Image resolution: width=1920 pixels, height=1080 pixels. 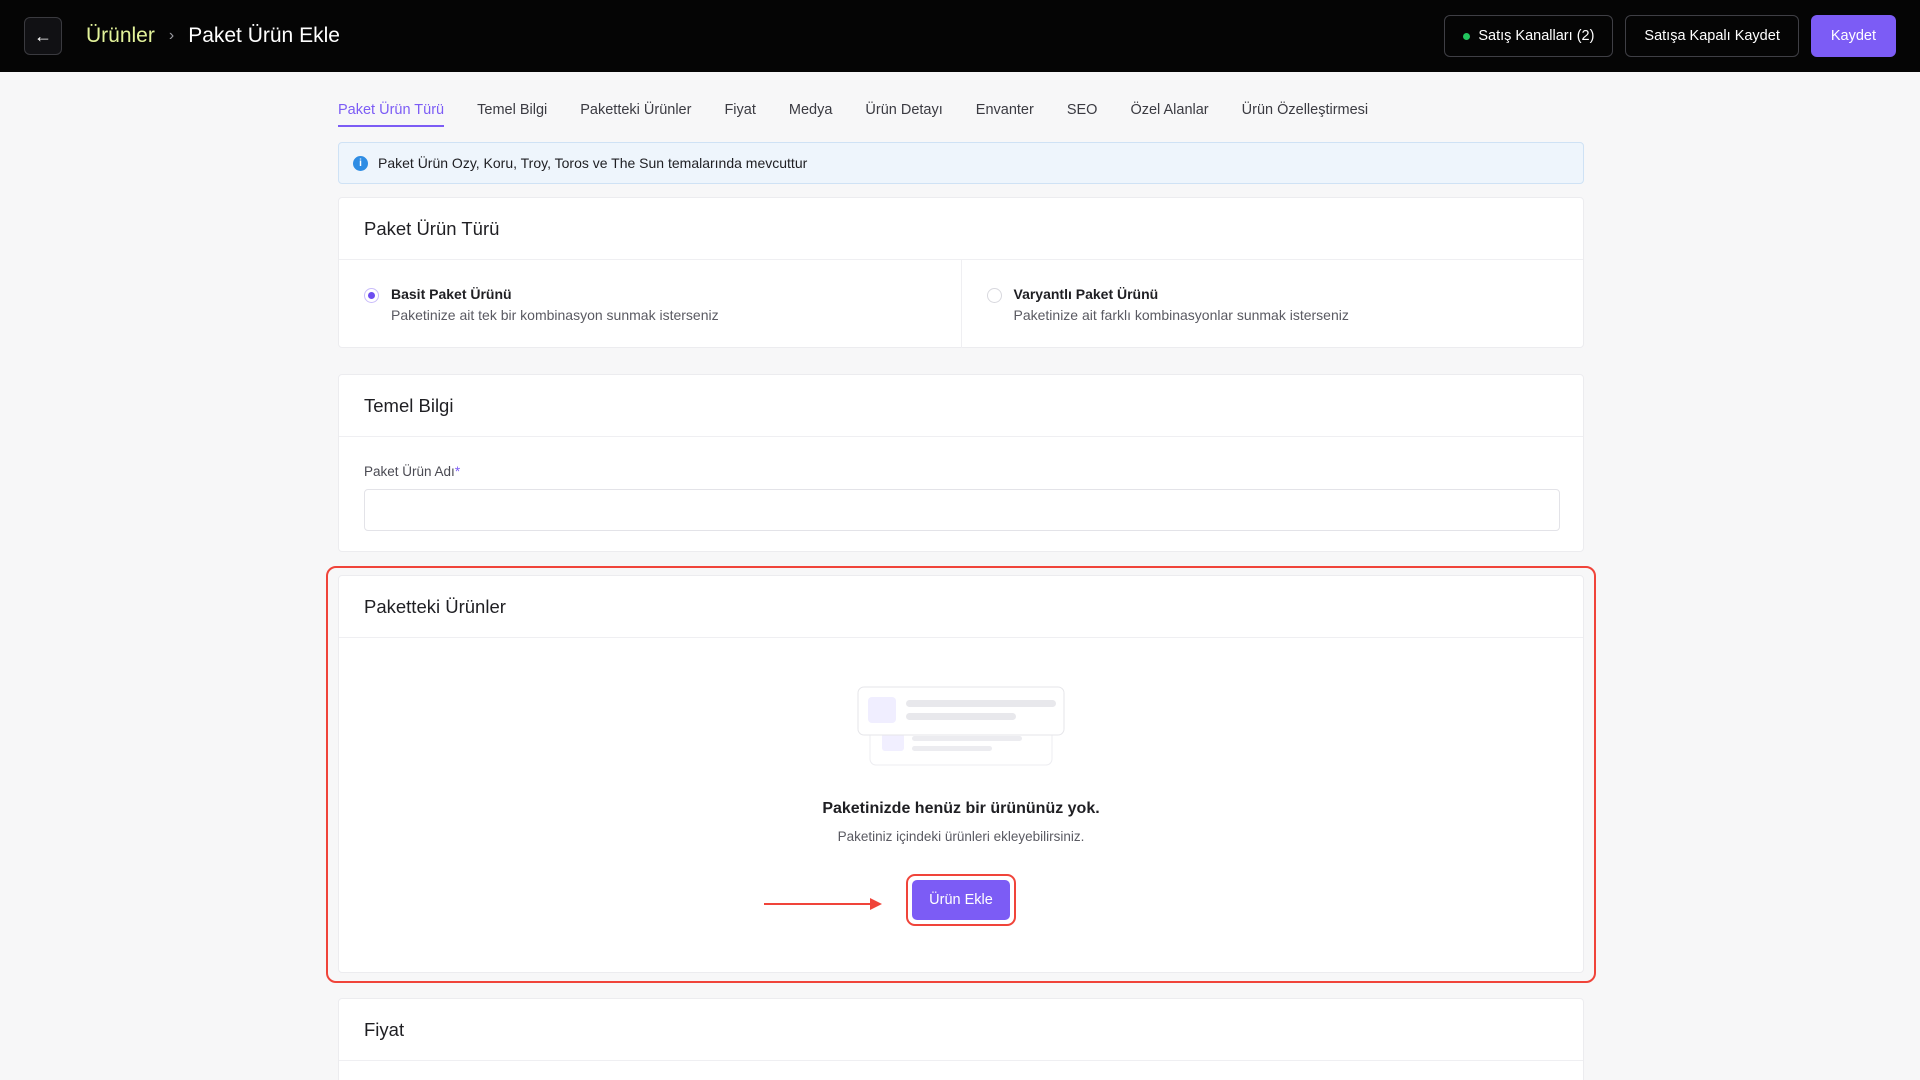 What do you see at coordinates (961, 726) in the screenshot?
I see `empty-list-illustration-icon` at bounding box center [961, 726].